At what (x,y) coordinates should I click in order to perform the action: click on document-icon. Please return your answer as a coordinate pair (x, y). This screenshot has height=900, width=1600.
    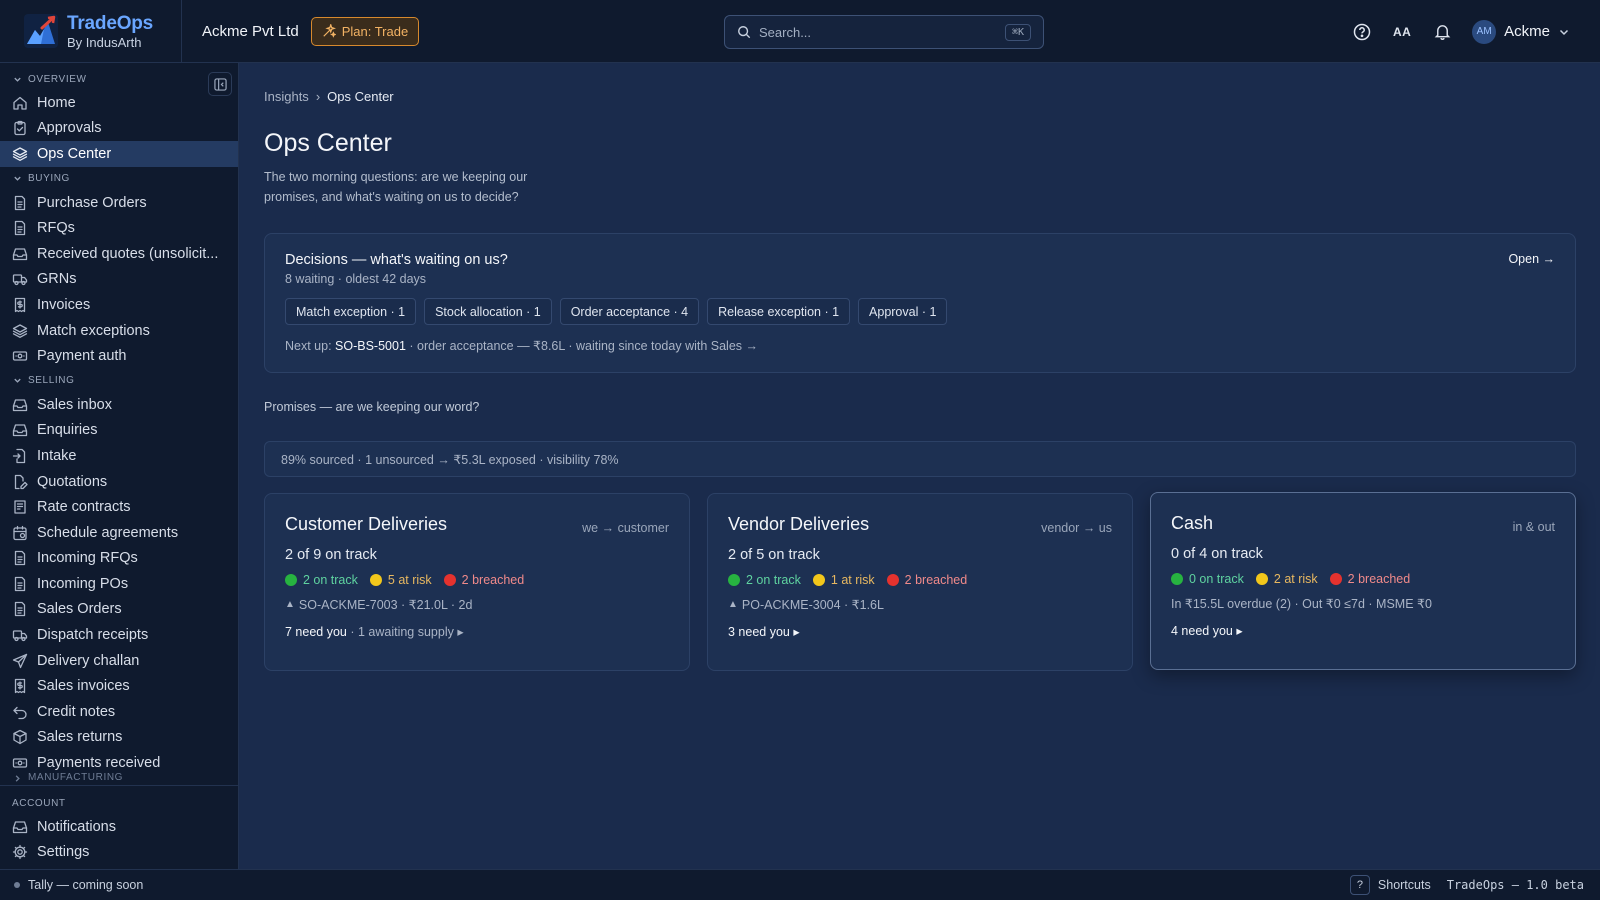
    Looking at the image, I should click on (20, 558).